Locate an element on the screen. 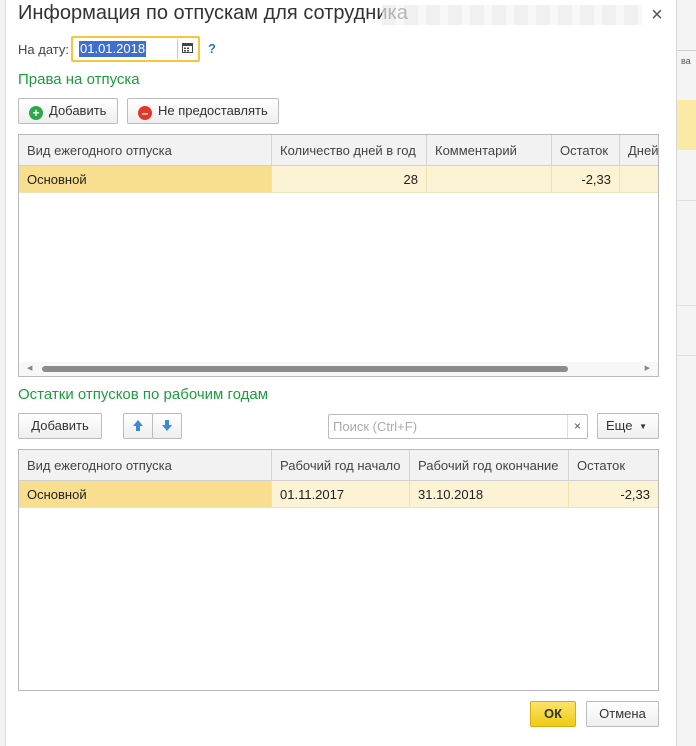 The height and width of the screenshot is (746, 696). add-right-label: Добавить is located at coordinates (78, 110).